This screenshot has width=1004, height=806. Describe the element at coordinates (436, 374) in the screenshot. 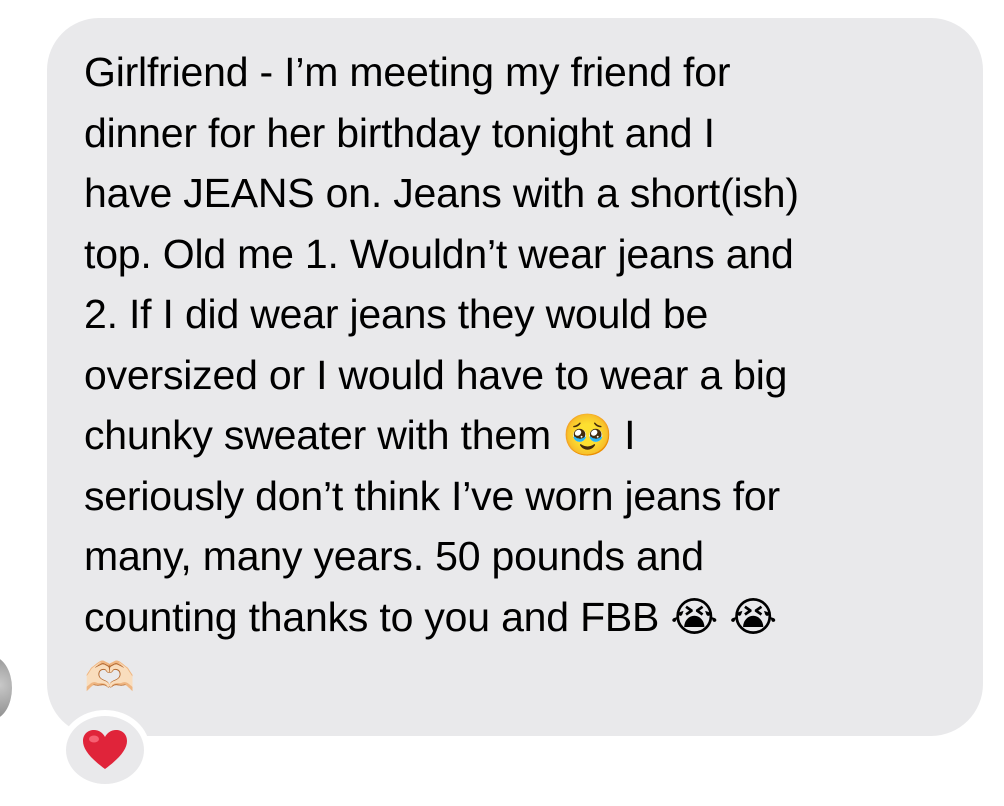

I see `message-line: oversized or I would have to wear a big` at that location.